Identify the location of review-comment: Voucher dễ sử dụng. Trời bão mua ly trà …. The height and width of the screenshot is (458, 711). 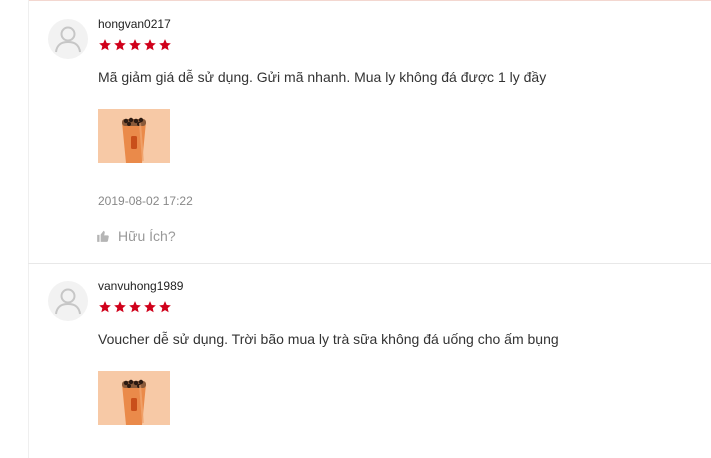
(328, 339).